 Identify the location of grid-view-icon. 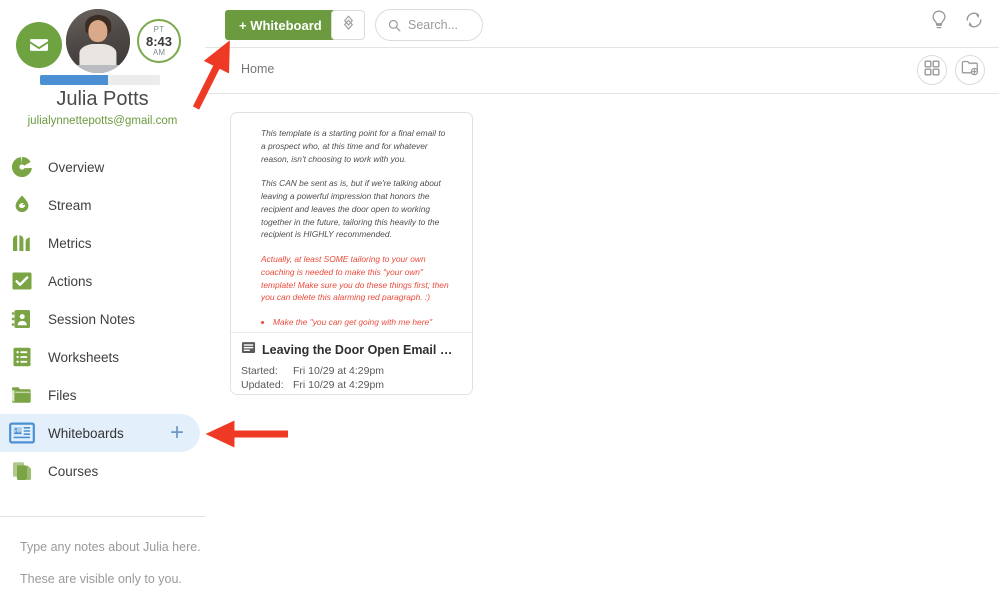
(932, 70).